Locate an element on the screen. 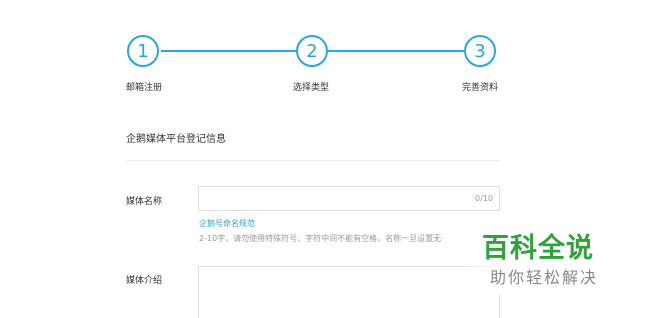  section-divider is located at coordinates (313, 160).